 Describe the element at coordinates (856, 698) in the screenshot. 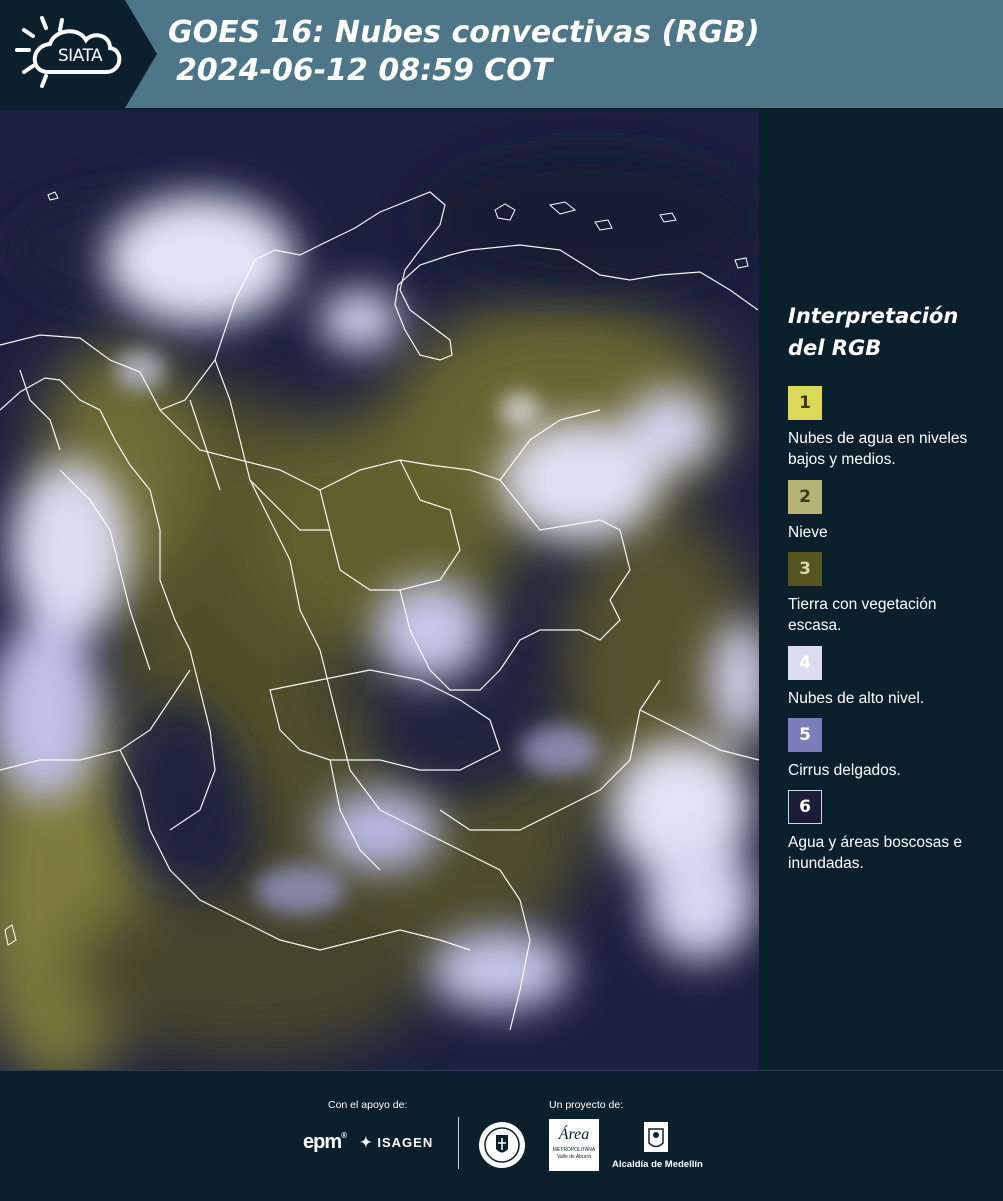

I see `legend-label: Nubes de alto nivel.` at that location.